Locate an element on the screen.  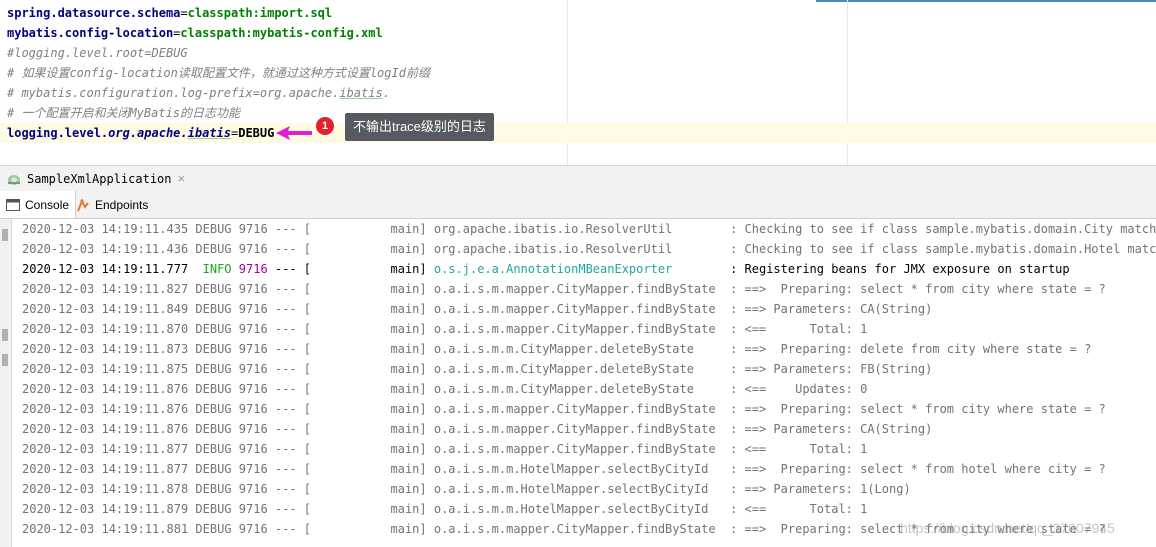
log-logger: o.a.i.s.m.mapper.CityMapper.findByState is located at coordinates (574, 529).